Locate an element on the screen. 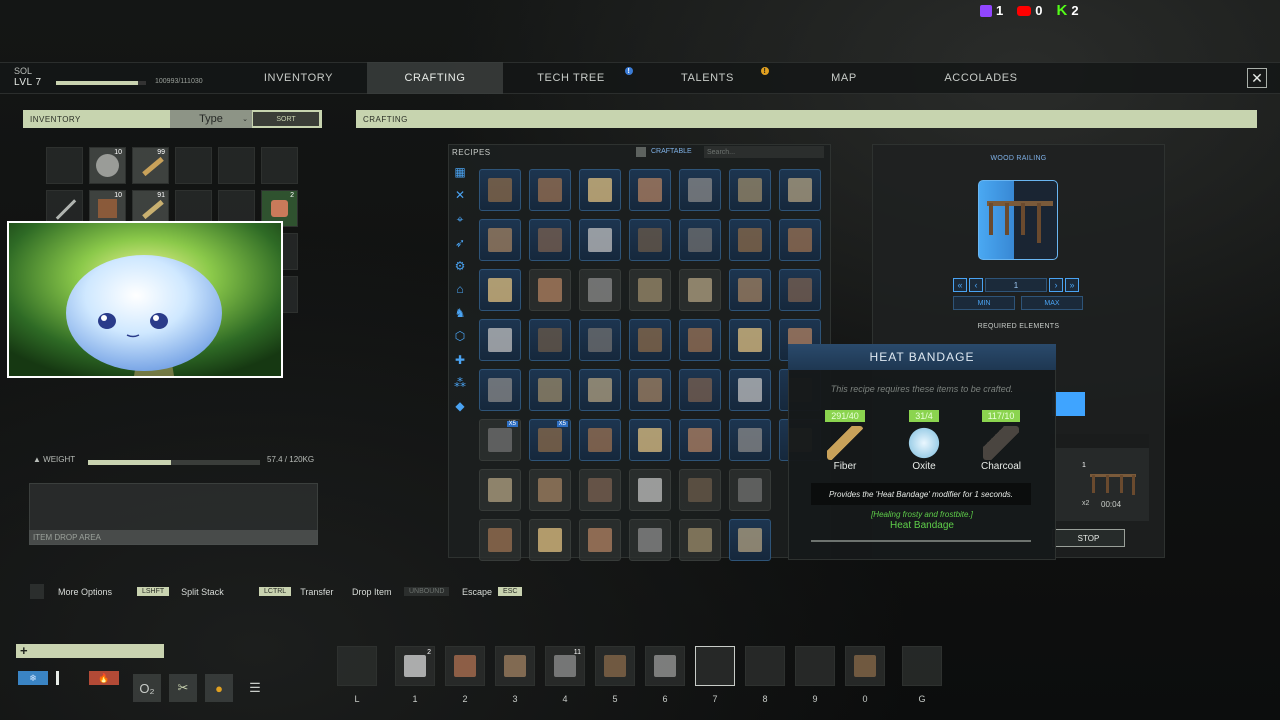  category-storage-icon: ⬡ is located at coordinates (460, 336).